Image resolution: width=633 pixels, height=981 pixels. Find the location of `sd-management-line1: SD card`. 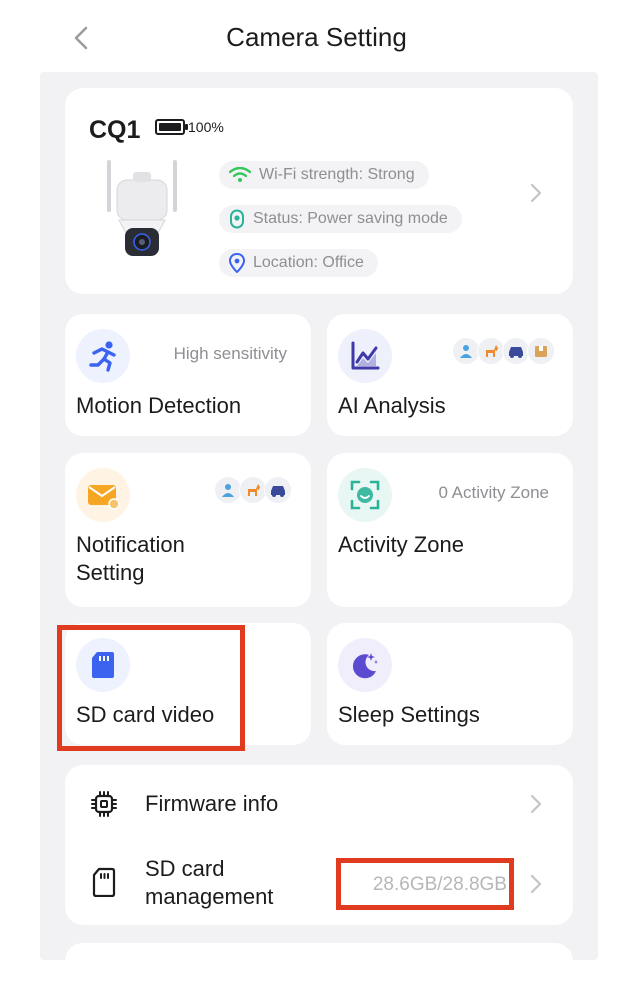

sd-management-line1: SD card is located at coordinates (185, 868).